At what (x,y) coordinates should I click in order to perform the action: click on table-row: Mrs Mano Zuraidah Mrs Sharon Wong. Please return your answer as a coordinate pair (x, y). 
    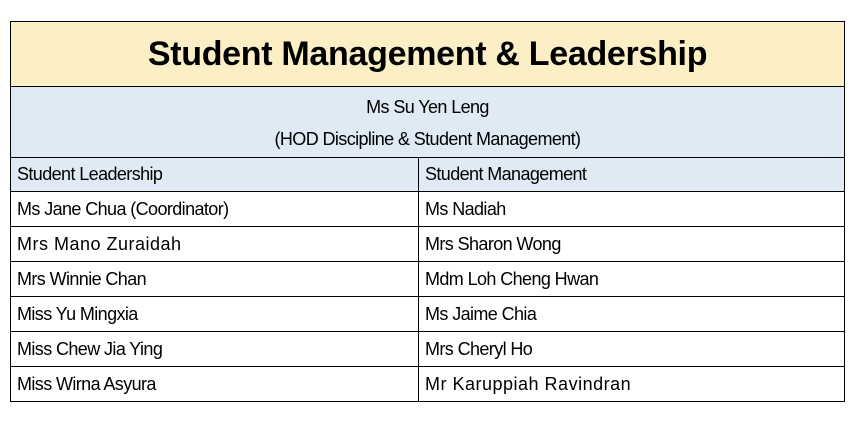
    Looking at the image, I should click on (427, 244).